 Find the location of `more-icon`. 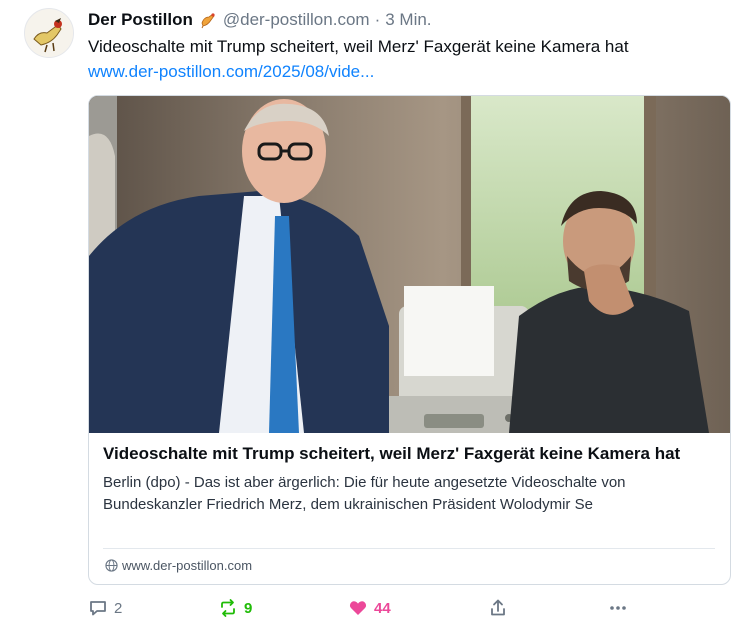

more-icon is located at coordinates (618, 608).